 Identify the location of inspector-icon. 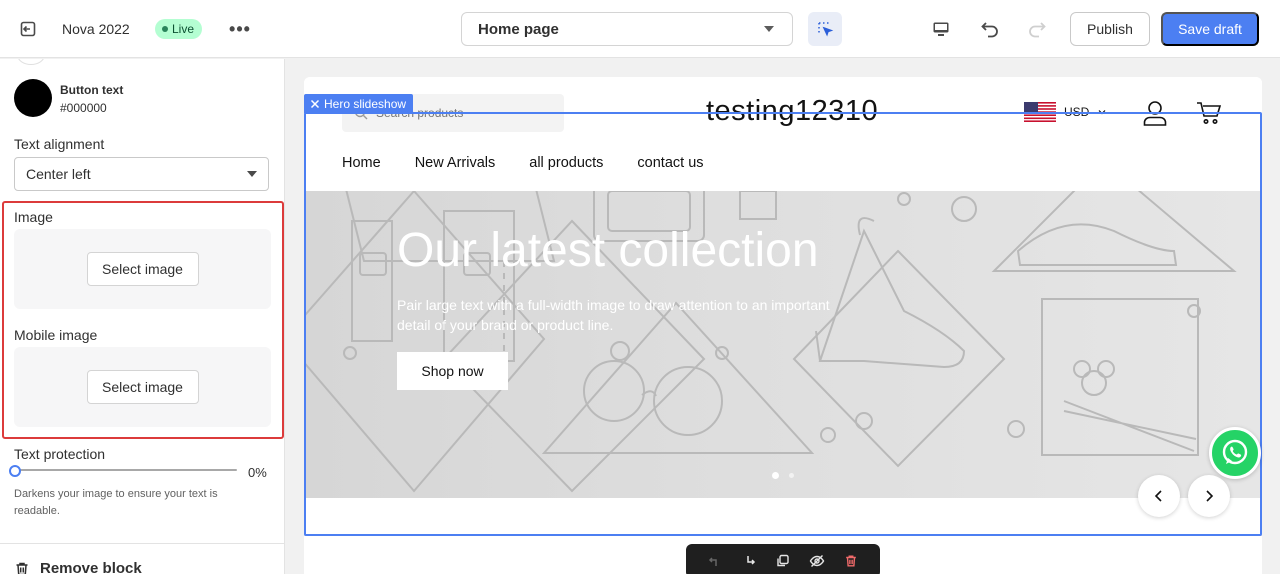
(826, 29).